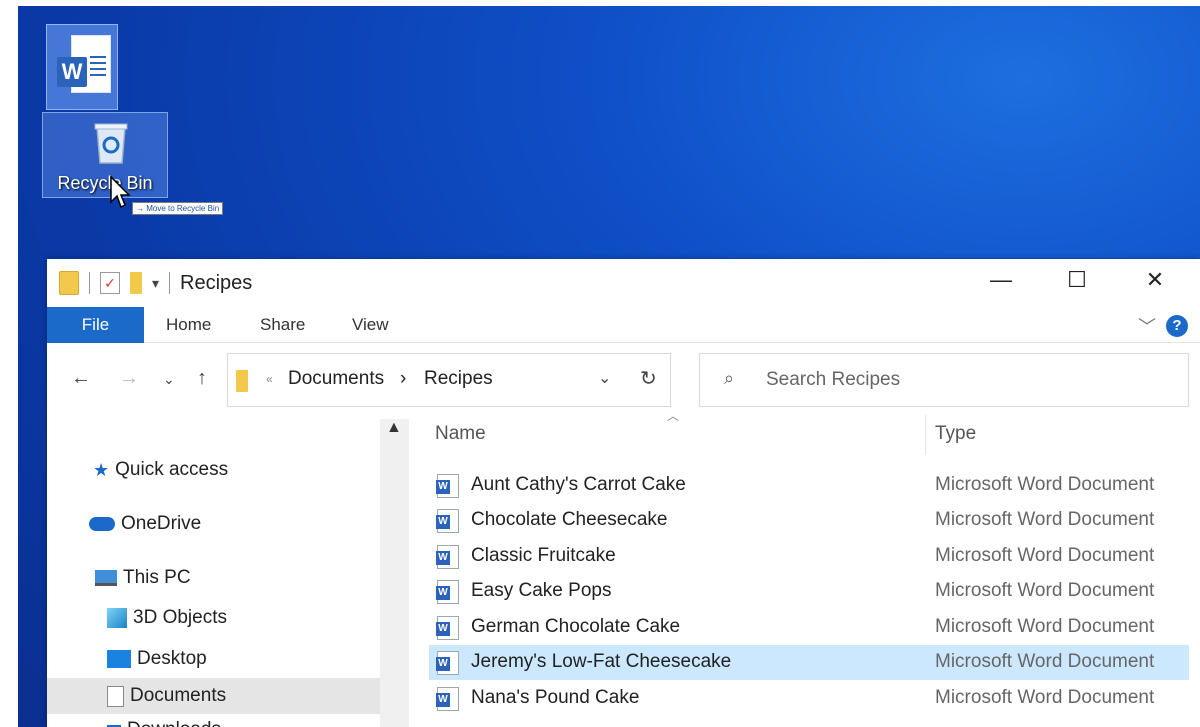  What do you see at coordinates (809, 591) in the screenshot?
I see `table-row: Easy Cake Pops Microsoft Word Document` at bounding box center [809, 591].